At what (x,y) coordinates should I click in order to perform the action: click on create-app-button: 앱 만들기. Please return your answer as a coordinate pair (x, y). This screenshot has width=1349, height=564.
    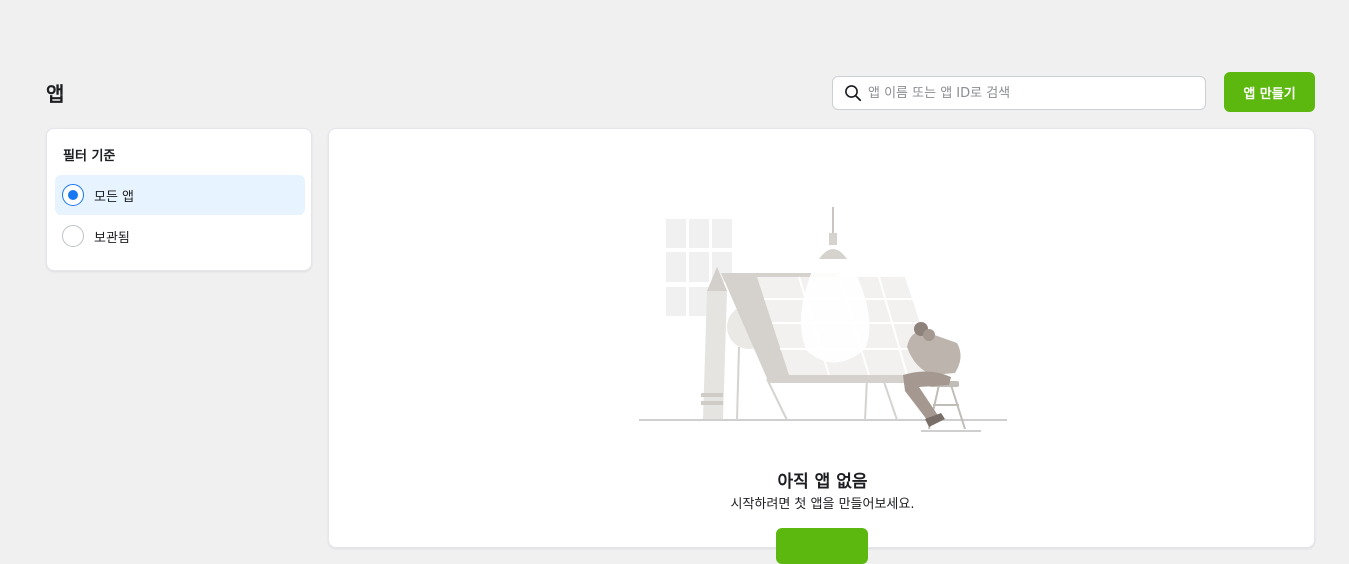
    Looking at the image, I should click on (1269, 92).